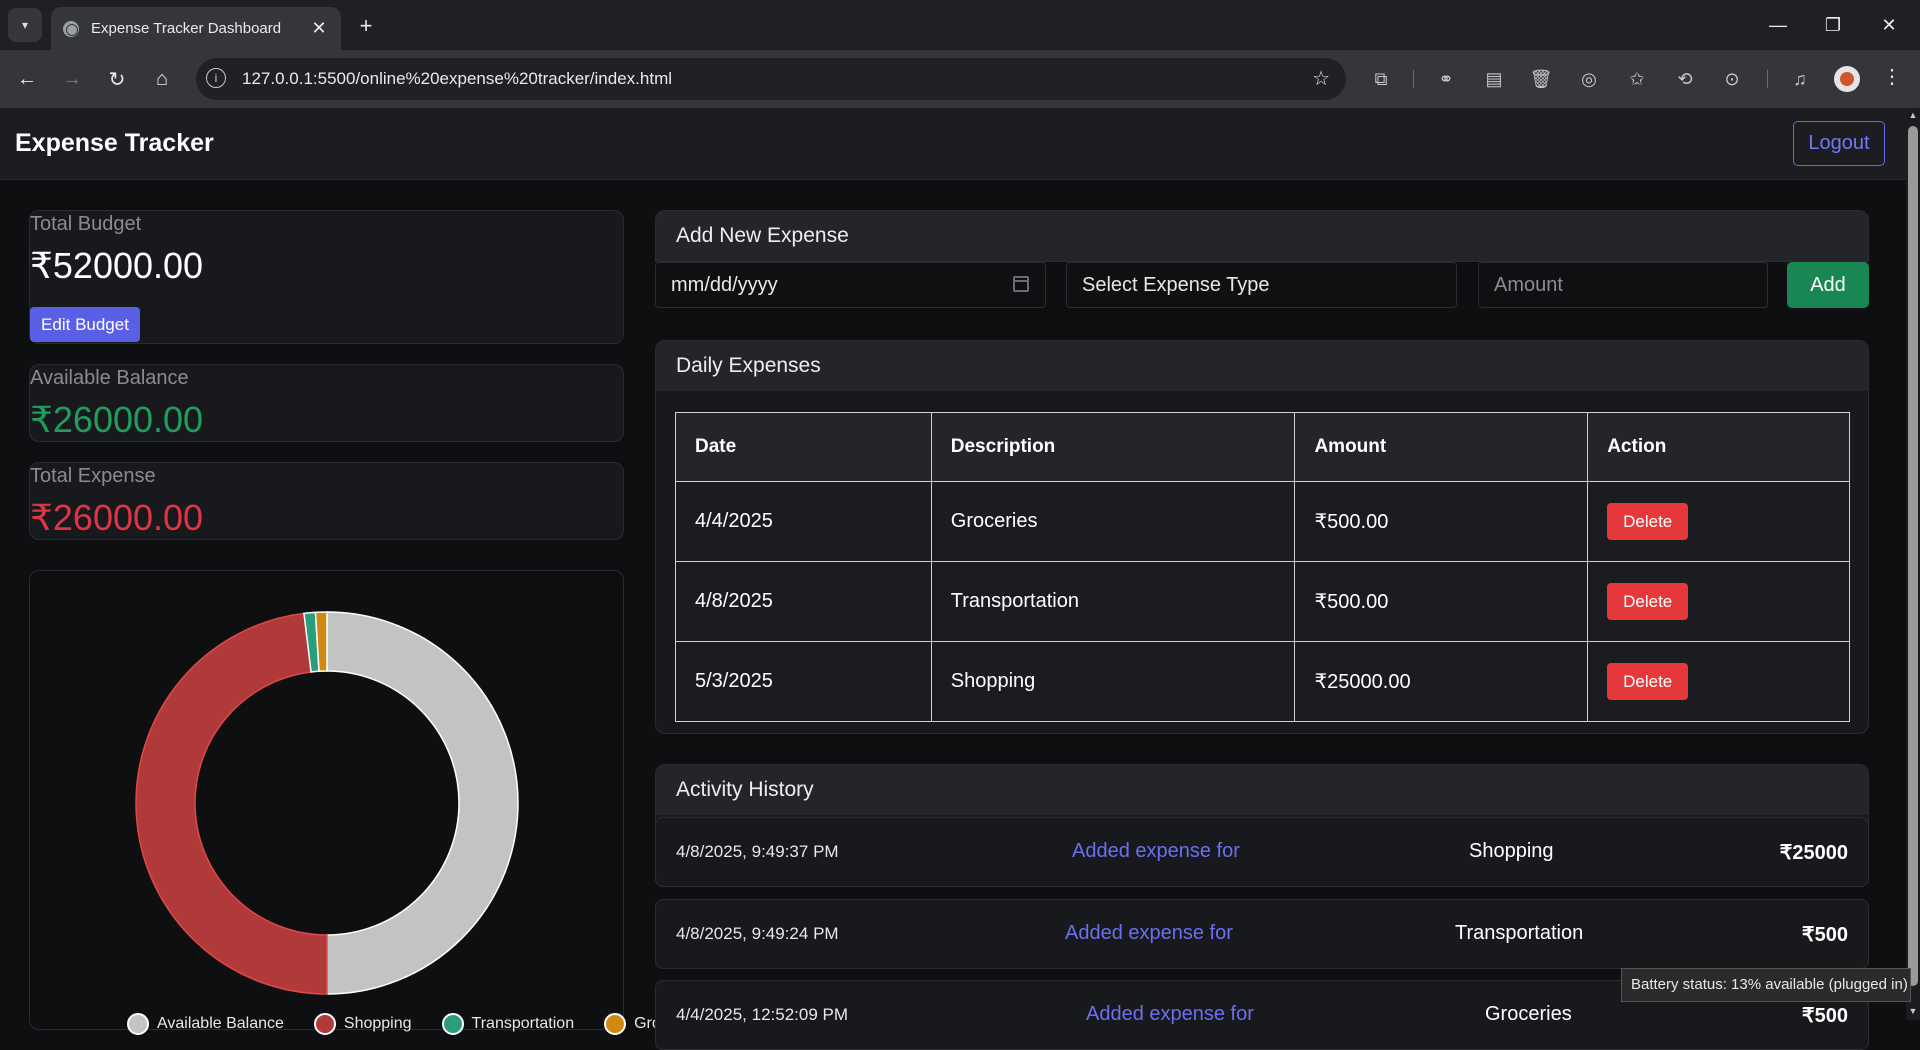 Image resolution: width=1920 pixels, height=1050 pixels. Describe the element at coordinates (117, 265) in the screenshot. I see `total-budget-value: ₹52000.00` at that location.